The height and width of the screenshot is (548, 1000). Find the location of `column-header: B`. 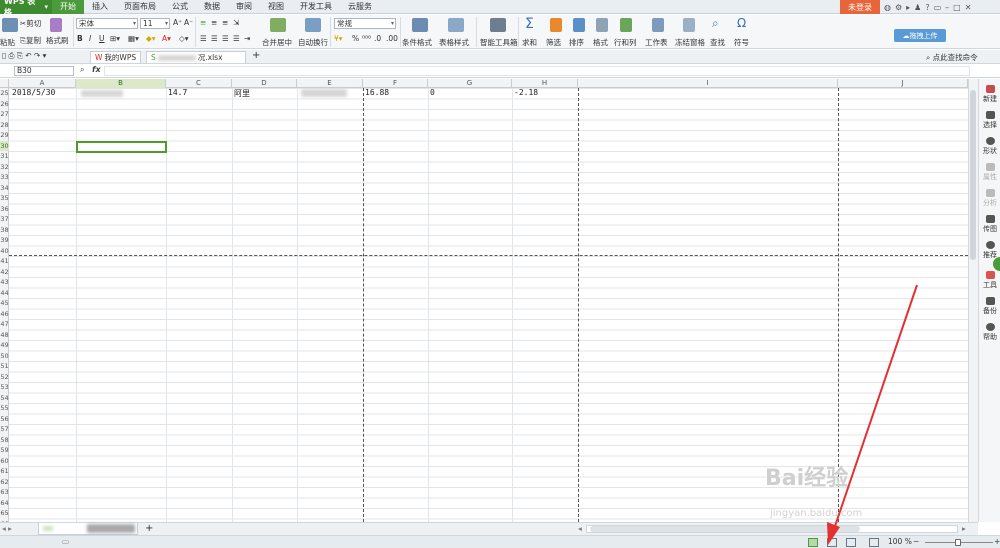

column-header: B is located at coordinates (121, 83).